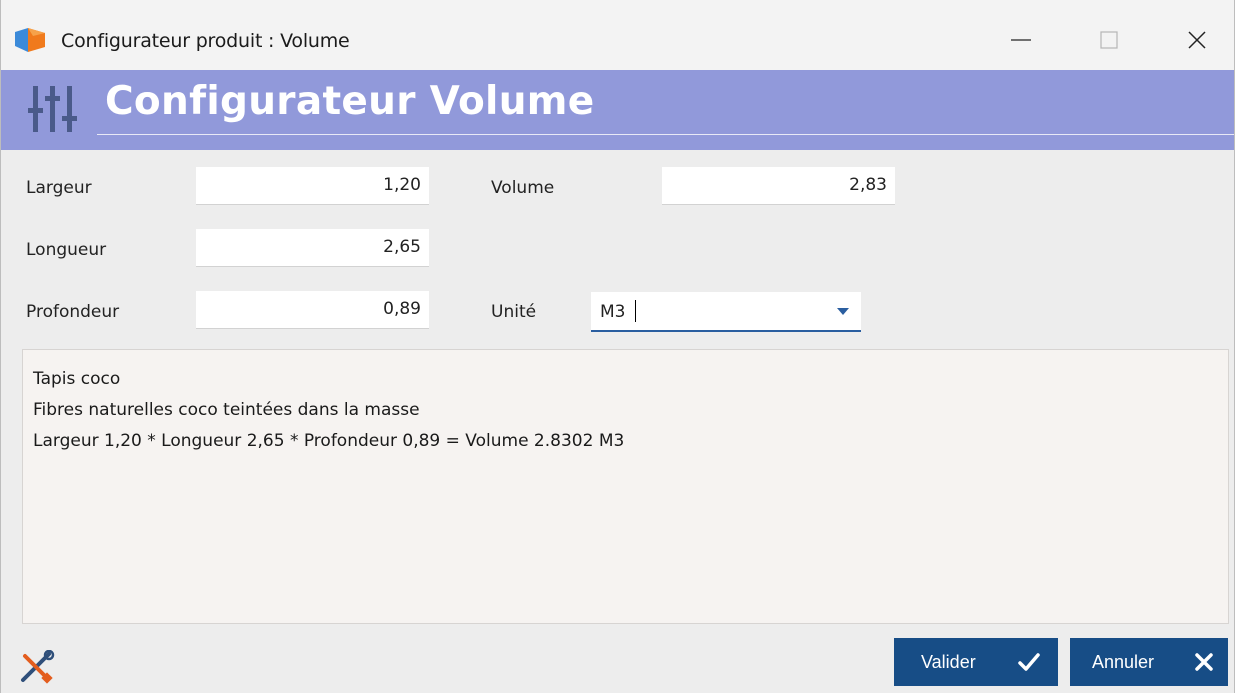 Image resolution: width=1235 pixels, height=693 pixels. What do you see at coordinates (37, 667) in the screenshot?
I see `tools-icon` at bounding box center [37, 667].